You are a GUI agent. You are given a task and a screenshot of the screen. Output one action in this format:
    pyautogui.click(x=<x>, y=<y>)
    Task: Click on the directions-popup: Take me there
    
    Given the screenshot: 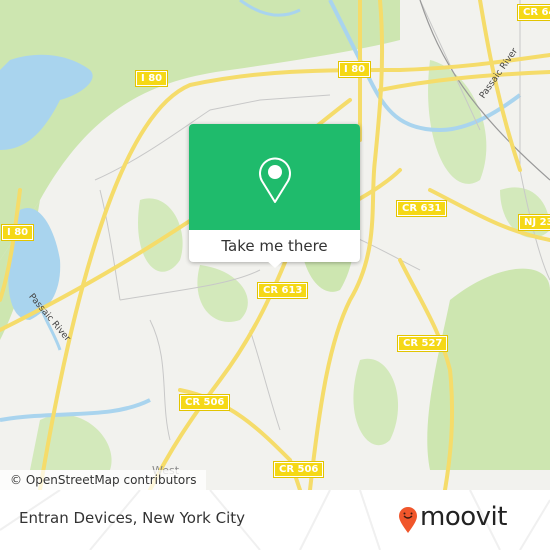 What is the action you would take?
    pyautogui.click(x=274, y=196)
    